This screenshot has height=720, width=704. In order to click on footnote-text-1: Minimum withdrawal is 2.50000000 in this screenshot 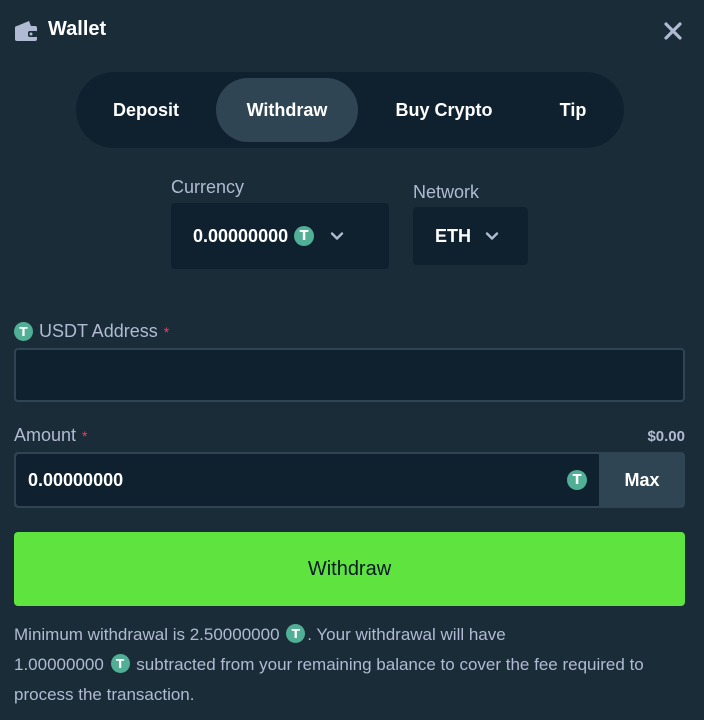, I will do `click(147, 634)`.